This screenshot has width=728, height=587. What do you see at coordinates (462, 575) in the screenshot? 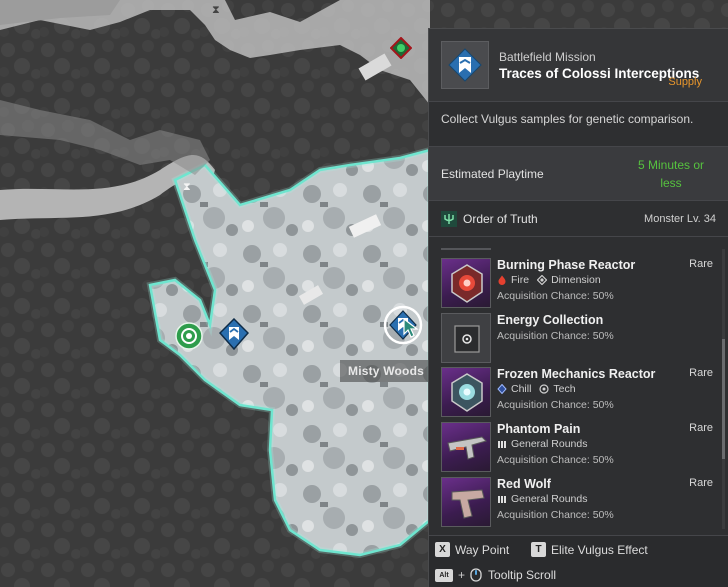
I see `plus-sign: +` at bounding box center [462, 575].